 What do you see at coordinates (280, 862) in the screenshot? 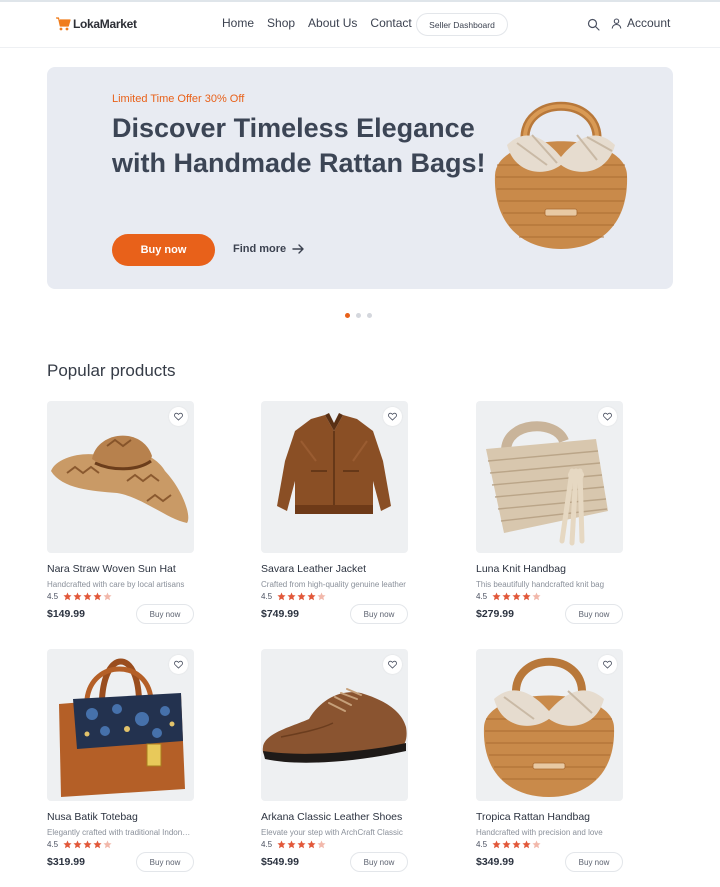
I see `product-price: $549.99` at bounding box center [280, 862].